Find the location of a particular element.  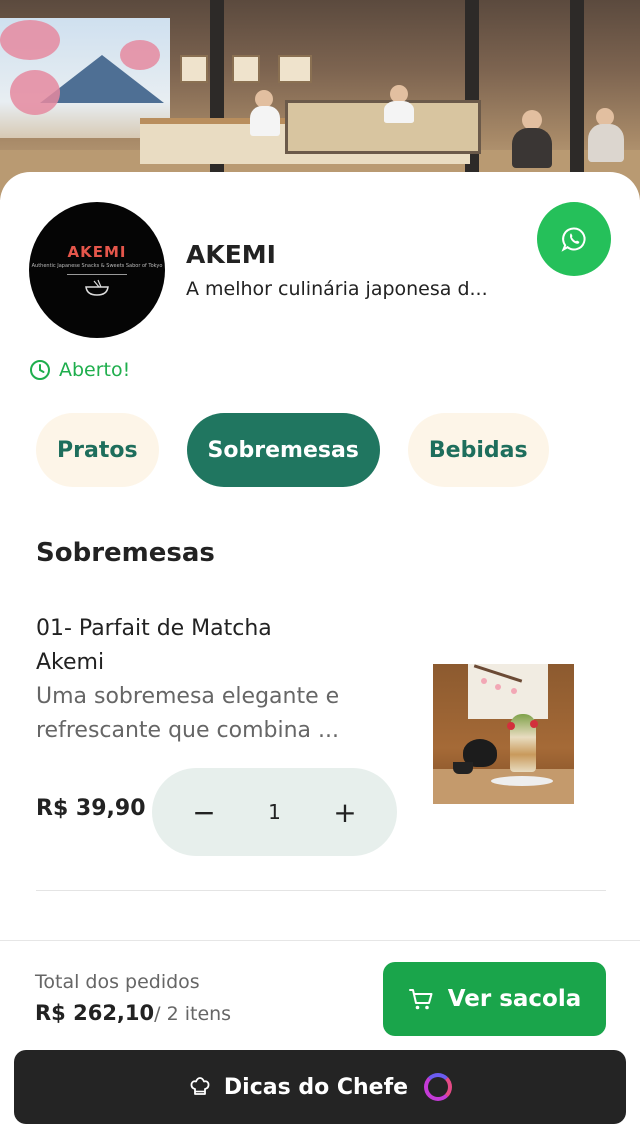

menu-item-name: 01- Parfait de Matcha Akemi is located at coordinates (186, 646).